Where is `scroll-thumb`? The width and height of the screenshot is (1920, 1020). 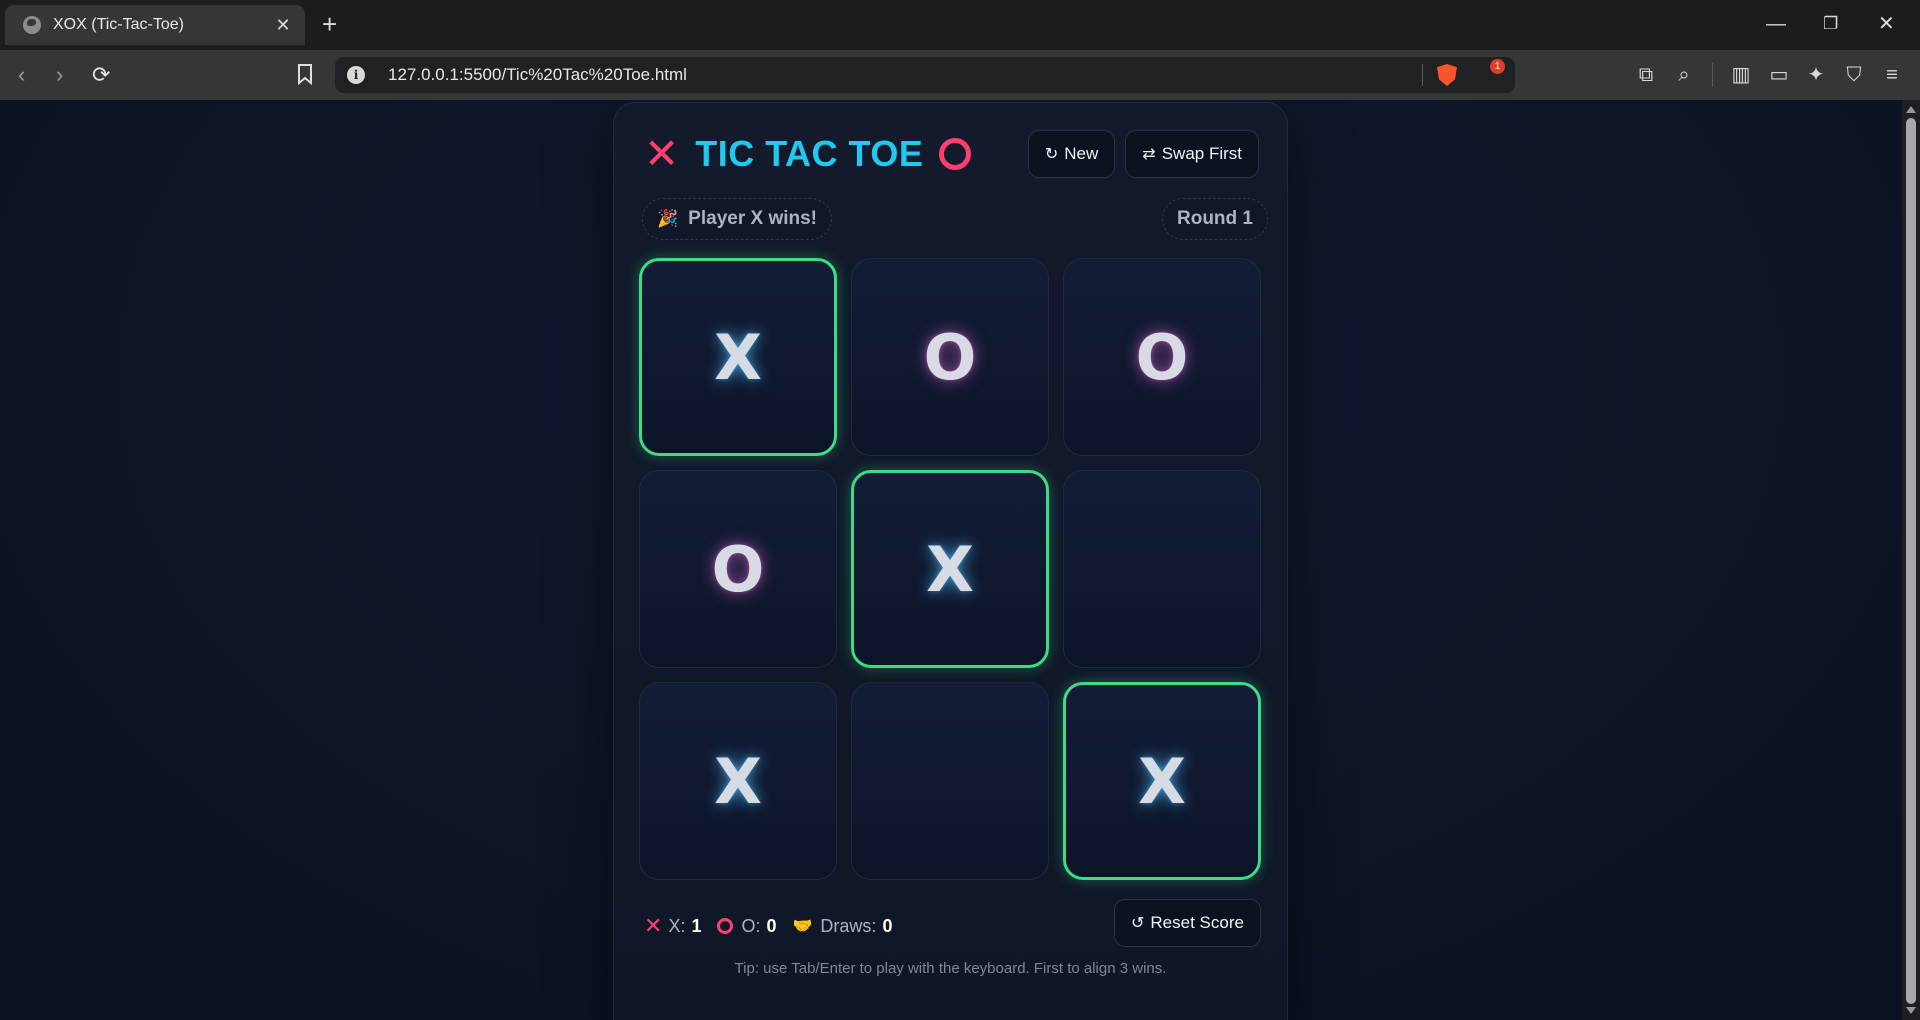 scroll-thumb is located at coordinates (1911, 561).